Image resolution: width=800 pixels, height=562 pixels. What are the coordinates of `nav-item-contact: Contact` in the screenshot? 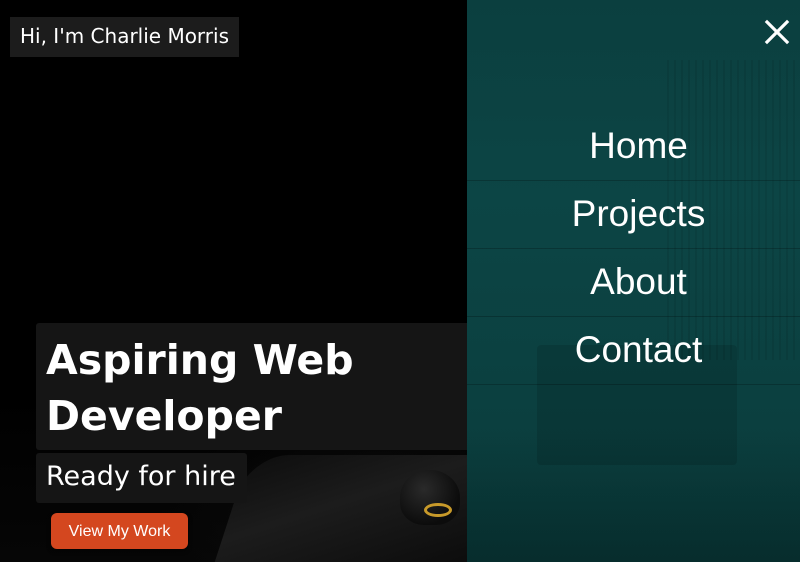 It's located at (633, 351).